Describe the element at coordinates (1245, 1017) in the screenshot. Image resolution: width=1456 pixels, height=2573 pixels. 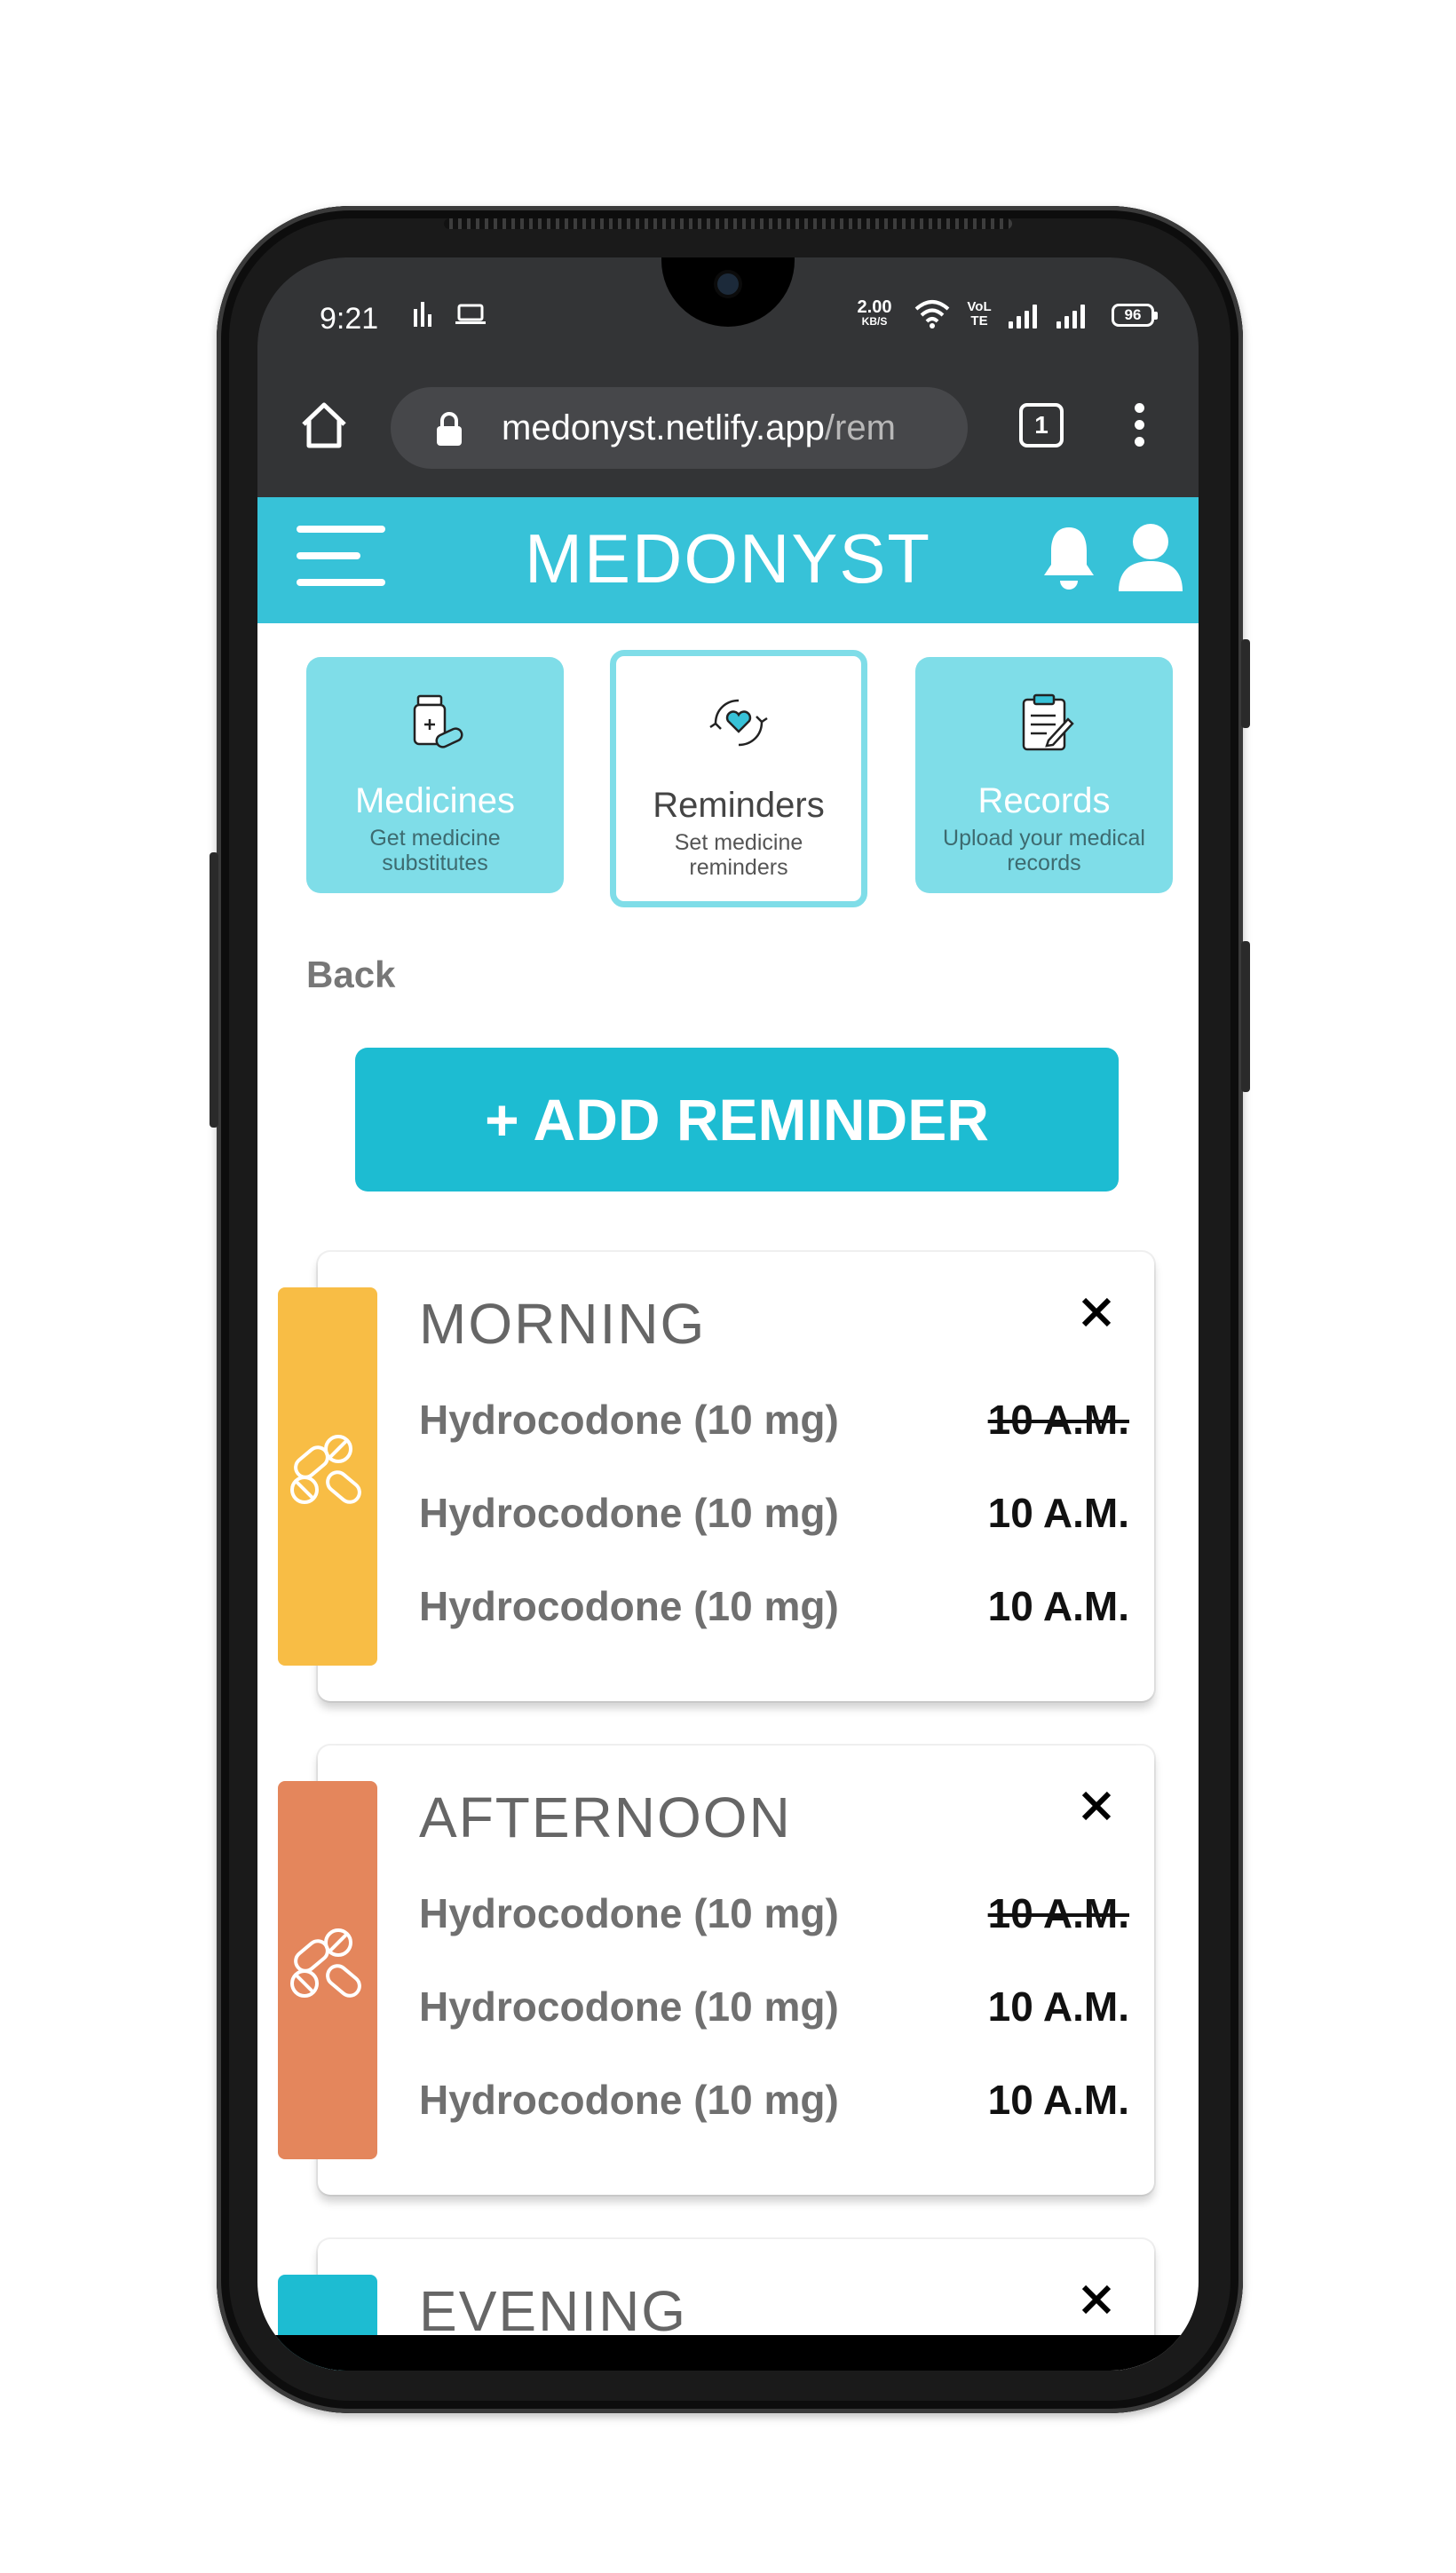
I see `power-button` at that location.